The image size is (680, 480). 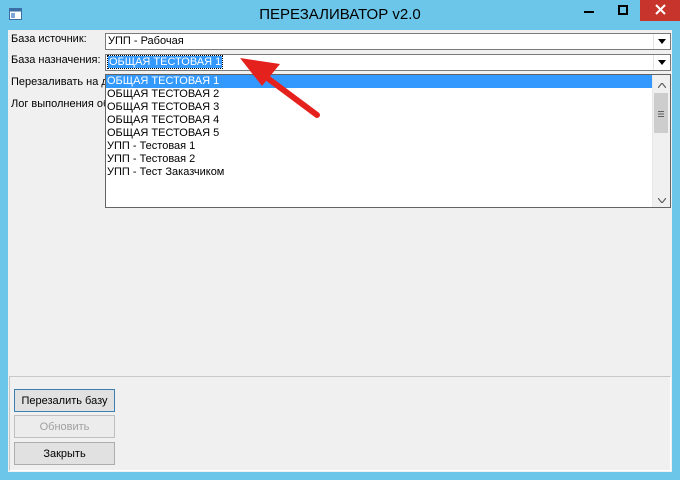 I want to click on dropdown-item: ОБЩАЯ ТЕСТОВАЯ 1, so click(x=379, y=81).